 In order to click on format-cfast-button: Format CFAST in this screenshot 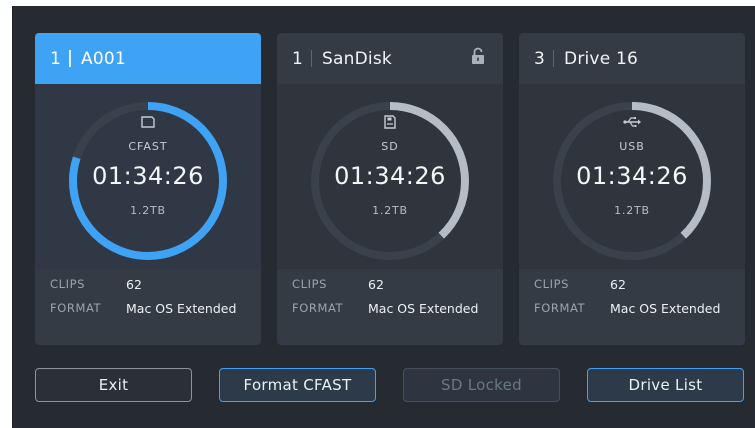, I will do `click(297, 385)`.